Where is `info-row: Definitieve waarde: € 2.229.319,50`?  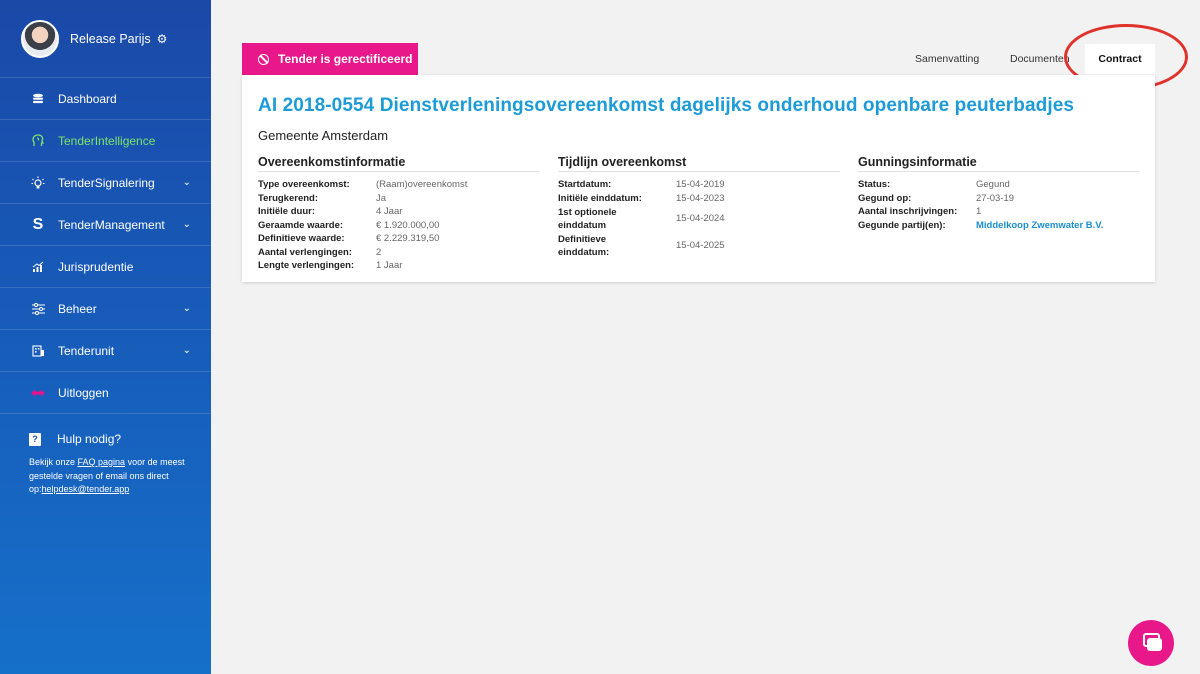
info-row: Definitieve waarde: € 2.229.319,50 is located at coordinates (399, 239).